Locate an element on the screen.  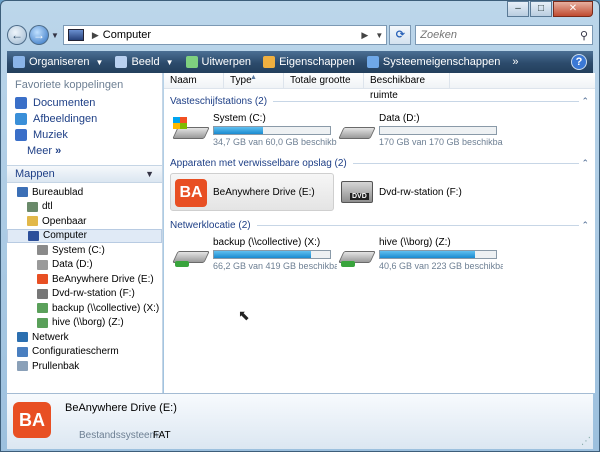
network-drive-icon is located at coordinates (42, 322).